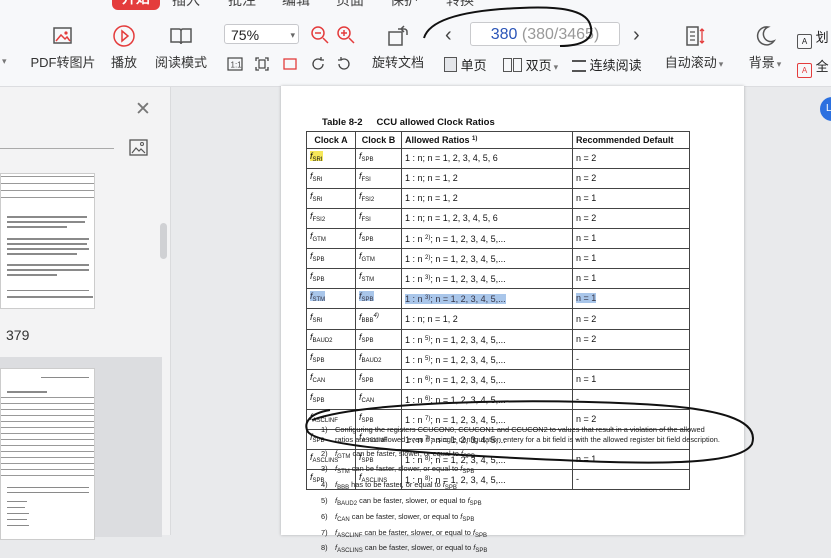  Describe the element at coordinates (57, 141) in the screenshot. I see `sidebar-search-field` at that location.